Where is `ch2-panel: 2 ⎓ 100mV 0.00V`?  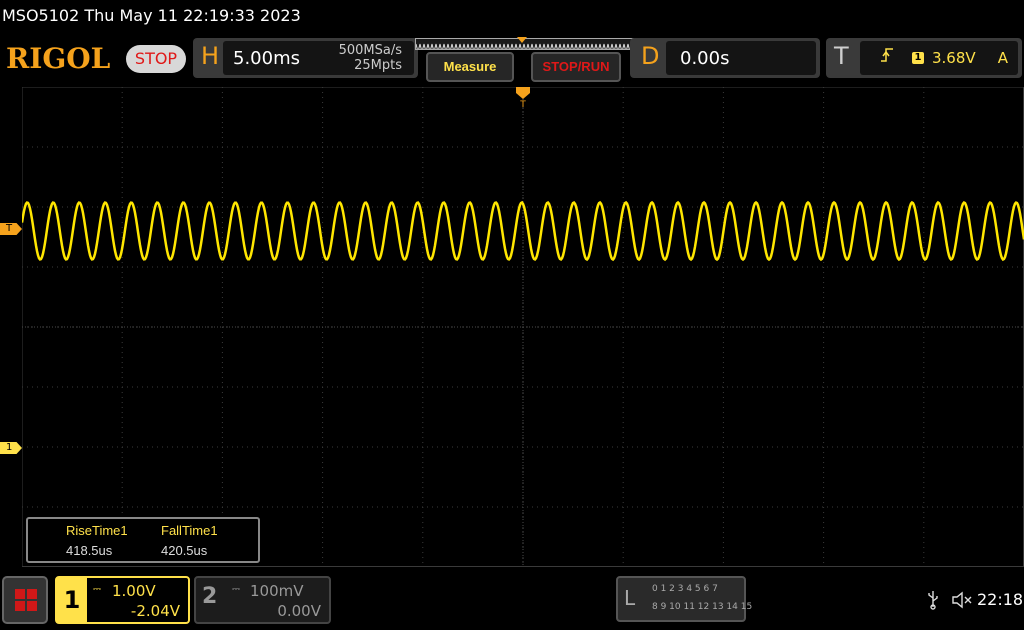 ch2-panel: 2 ⎓ 100mV 0.00V is located at coordinates (262, 600).